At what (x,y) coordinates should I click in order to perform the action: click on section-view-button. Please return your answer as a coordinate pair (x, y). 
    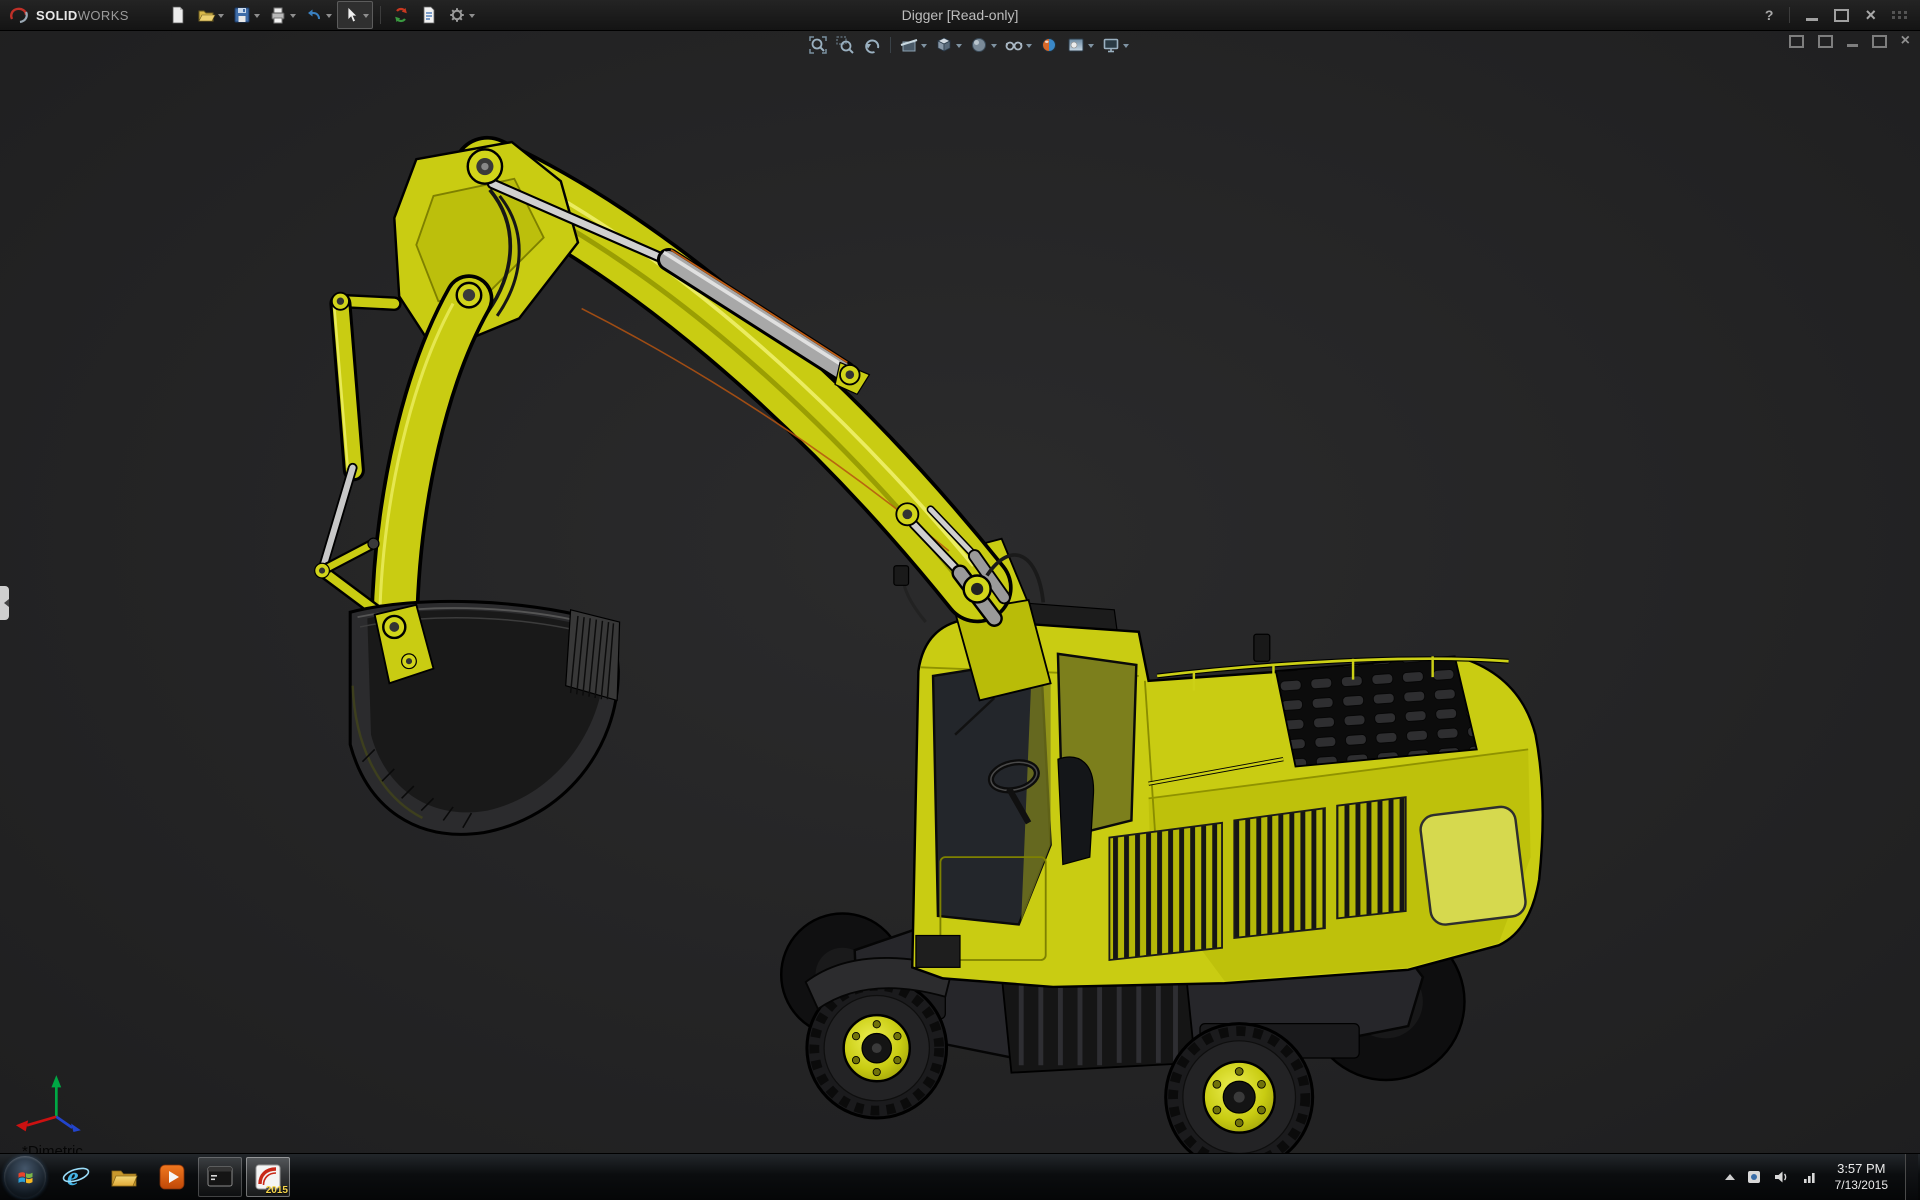
    Looking at the image, I should click on (913, 45).